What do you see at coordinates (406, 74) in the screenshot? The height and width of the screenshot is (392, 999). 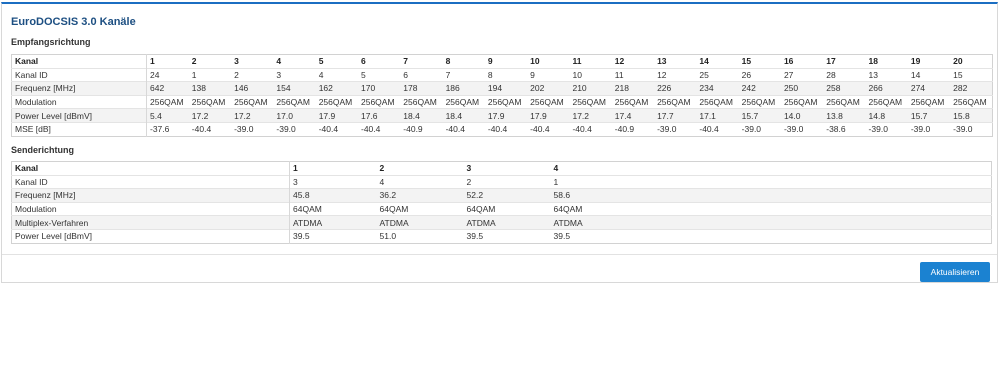 I see `table-cell: 6` at bounding box center [406, 74].